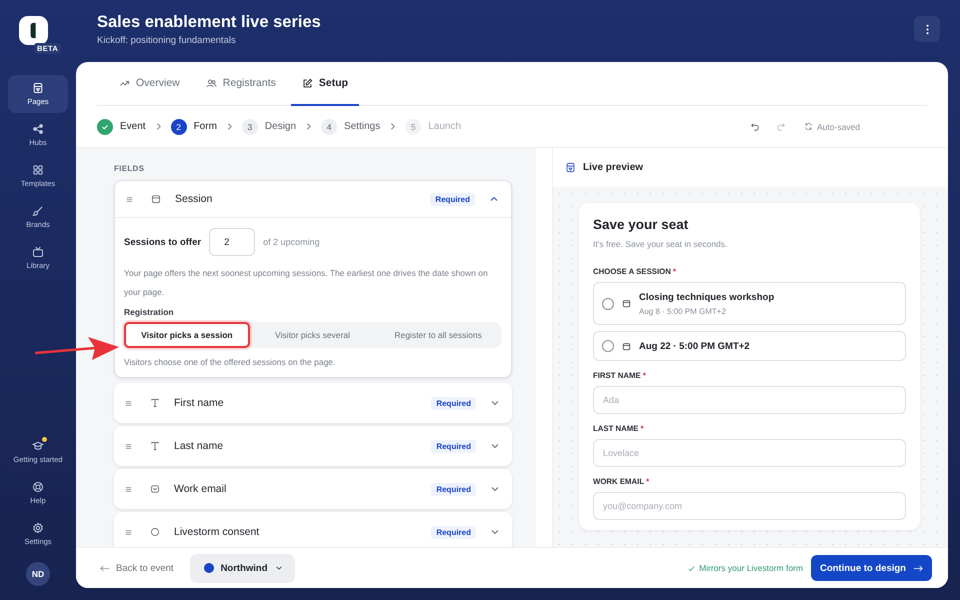 Image resolution: width=960 pixels, height=600 pixels. Describe the element at coordinates (38, 252) in the screenshot. I see `tv-icon` at that location.